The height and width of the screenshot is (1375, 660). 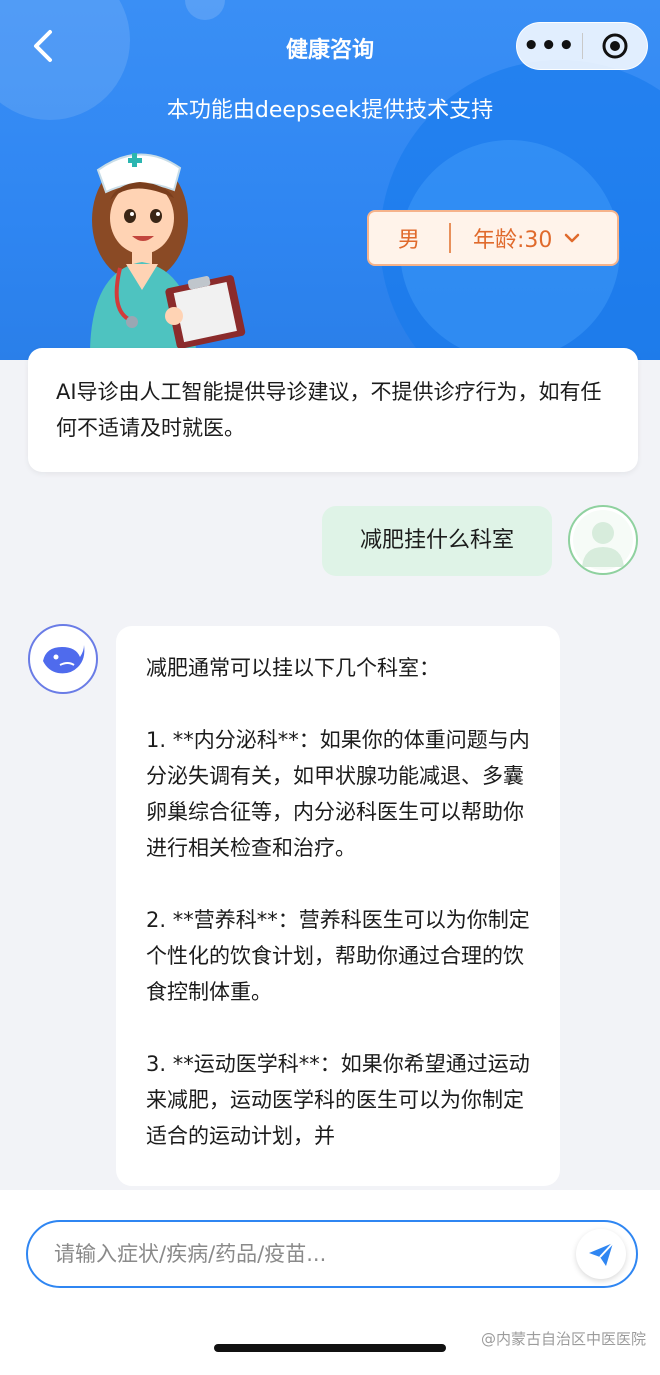 I want to click on disclaimer-text: AI导诊由人工智能提供导诊建议，不提供诊疗行为，如有任何不适请及时就医。, so click(x=329, y=410).